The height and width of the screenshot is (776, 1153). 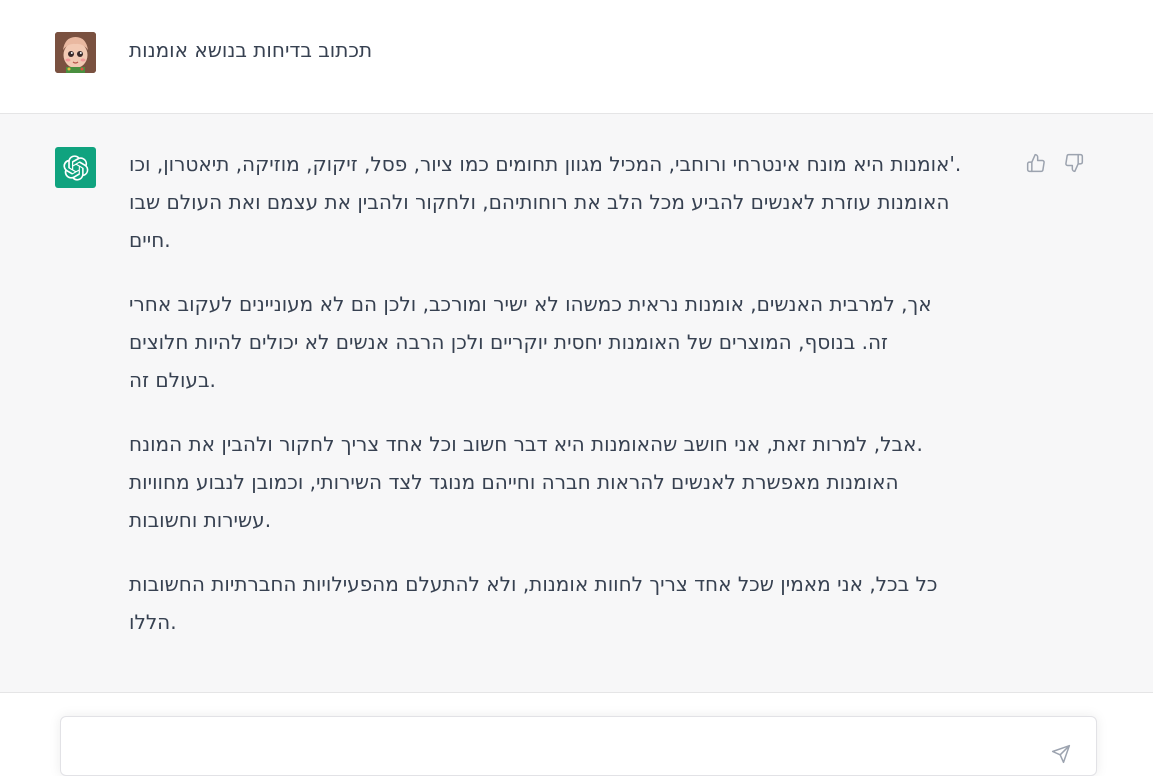 I want to click on paragraph-line: עשירות וחשובות., so click(x=200, y=520).